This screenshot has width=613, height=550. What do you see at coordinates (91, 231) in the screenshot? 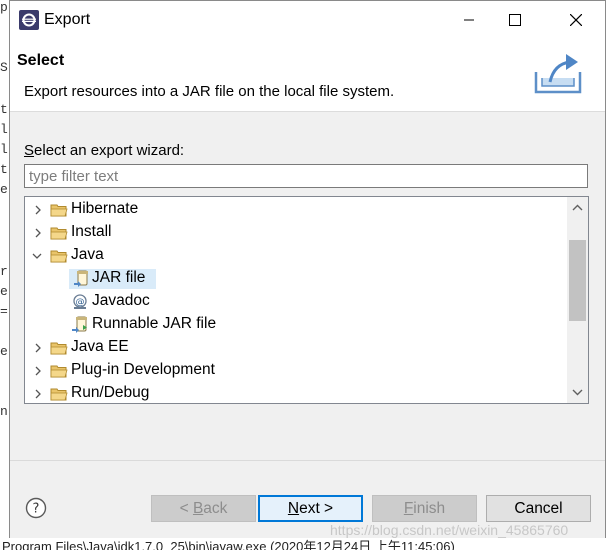
I see `tree-item-label: Install` at bounding box center [91, 231].